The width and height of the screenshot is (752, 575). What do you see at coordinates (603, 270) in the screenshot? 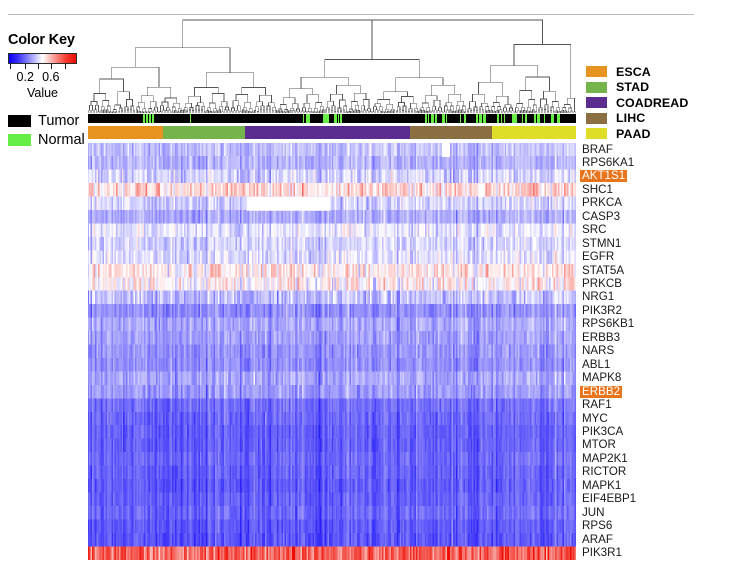
I see `gene-label: STAT5A` at bounding box center [603, 270].